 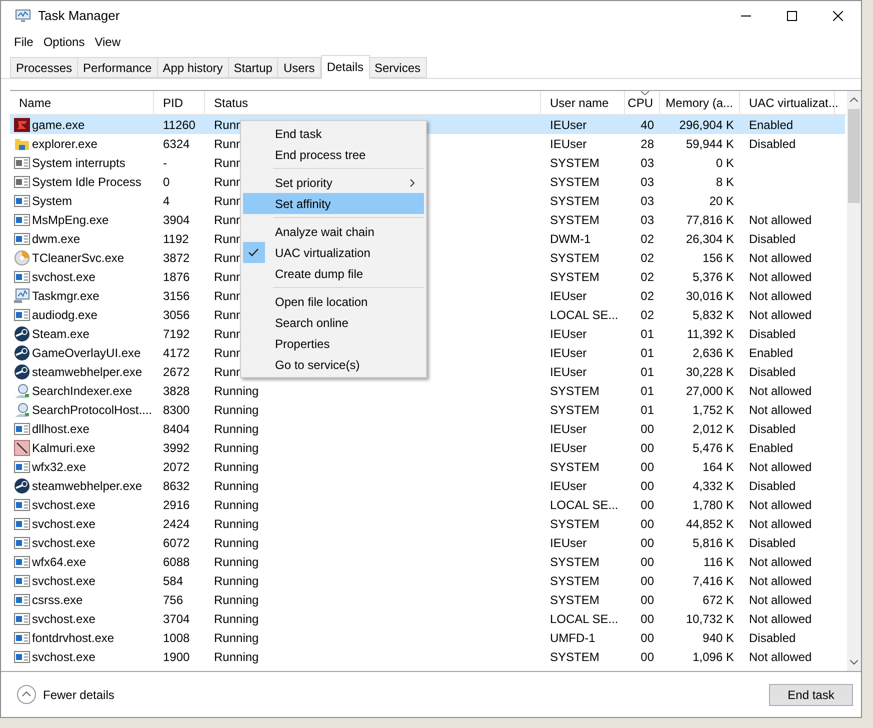 I want to click on tab: Processes, so click(x=44, y=67).